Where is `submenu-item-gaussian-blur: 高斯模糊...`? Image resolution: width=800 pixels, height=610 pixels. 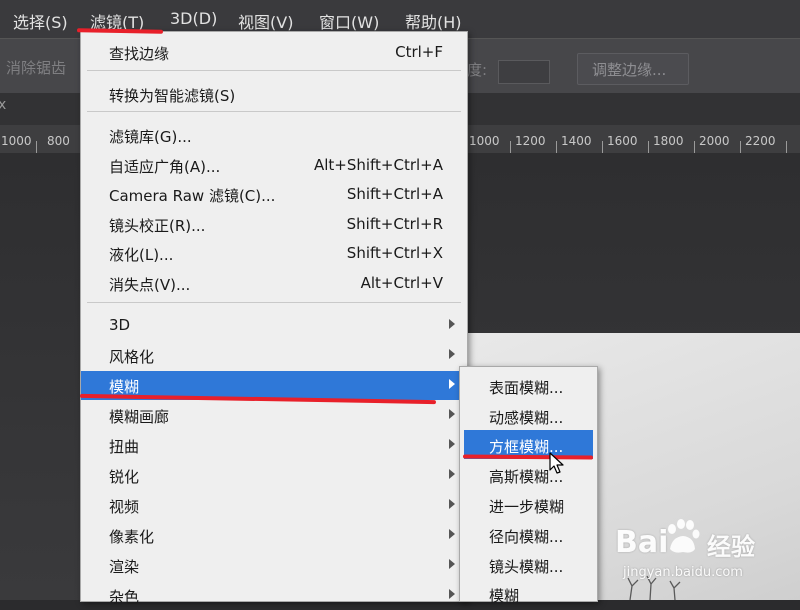 submenu-item-gaussian-blur: 高斯模糊... is located at coordinates (528, 474).